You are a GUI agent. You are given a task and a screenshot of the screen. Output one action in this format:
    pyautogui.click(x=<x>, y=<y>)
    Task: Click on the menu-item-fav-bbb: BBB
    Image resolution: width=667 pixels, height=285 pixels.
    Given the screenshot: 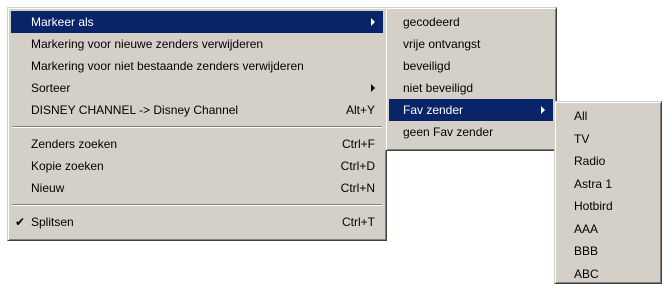 What is the action you would take?
    pyautogui.click(x=608, y=251)
    